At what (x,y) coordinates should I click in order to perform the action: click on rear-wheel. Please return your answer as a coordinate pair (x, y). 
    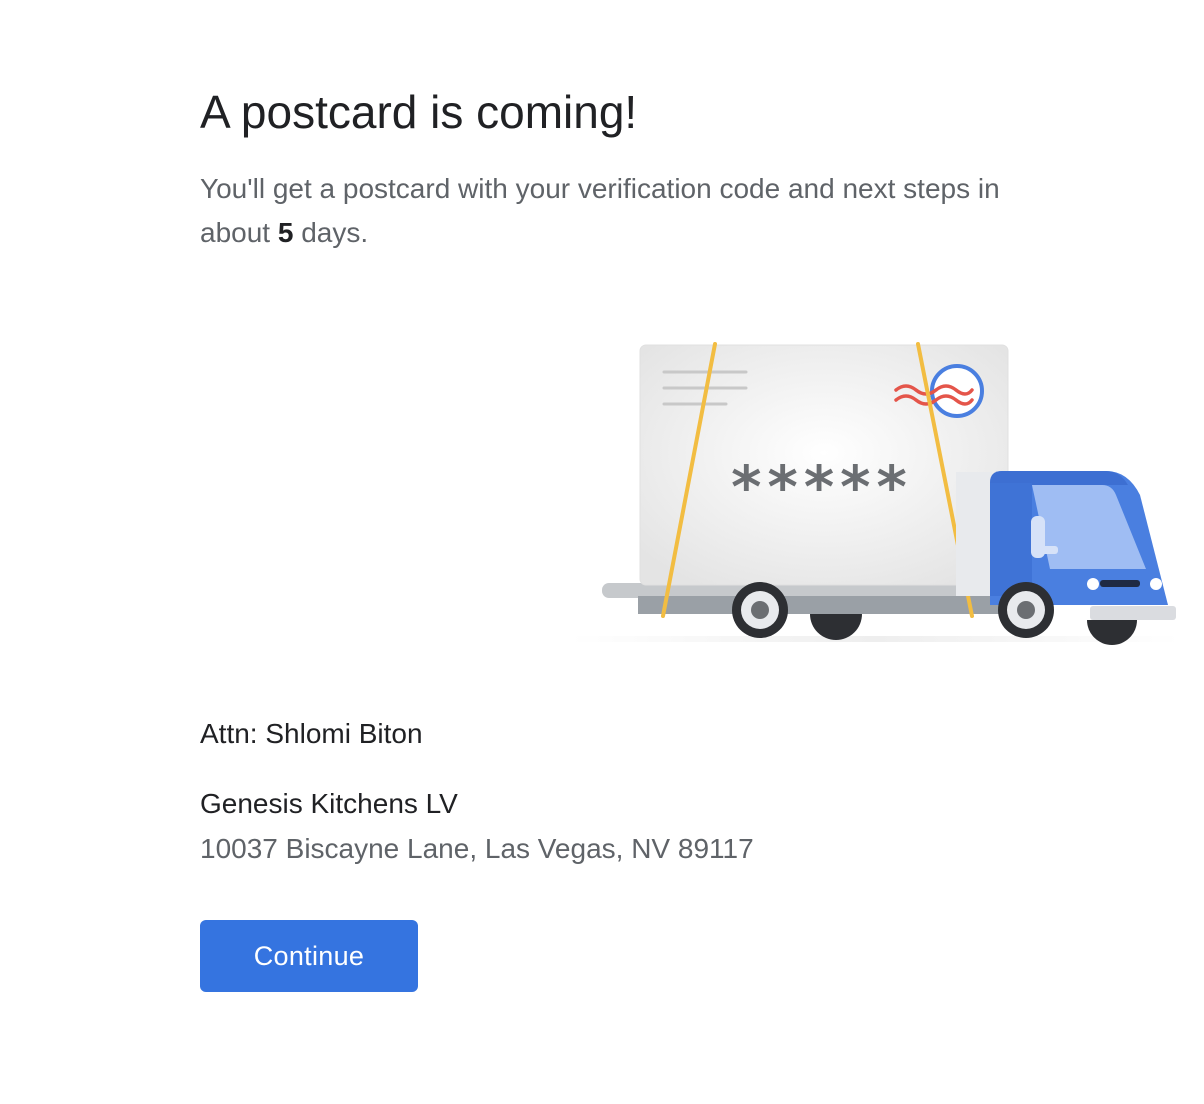
    Looking at the image, I should click on (760, 610).